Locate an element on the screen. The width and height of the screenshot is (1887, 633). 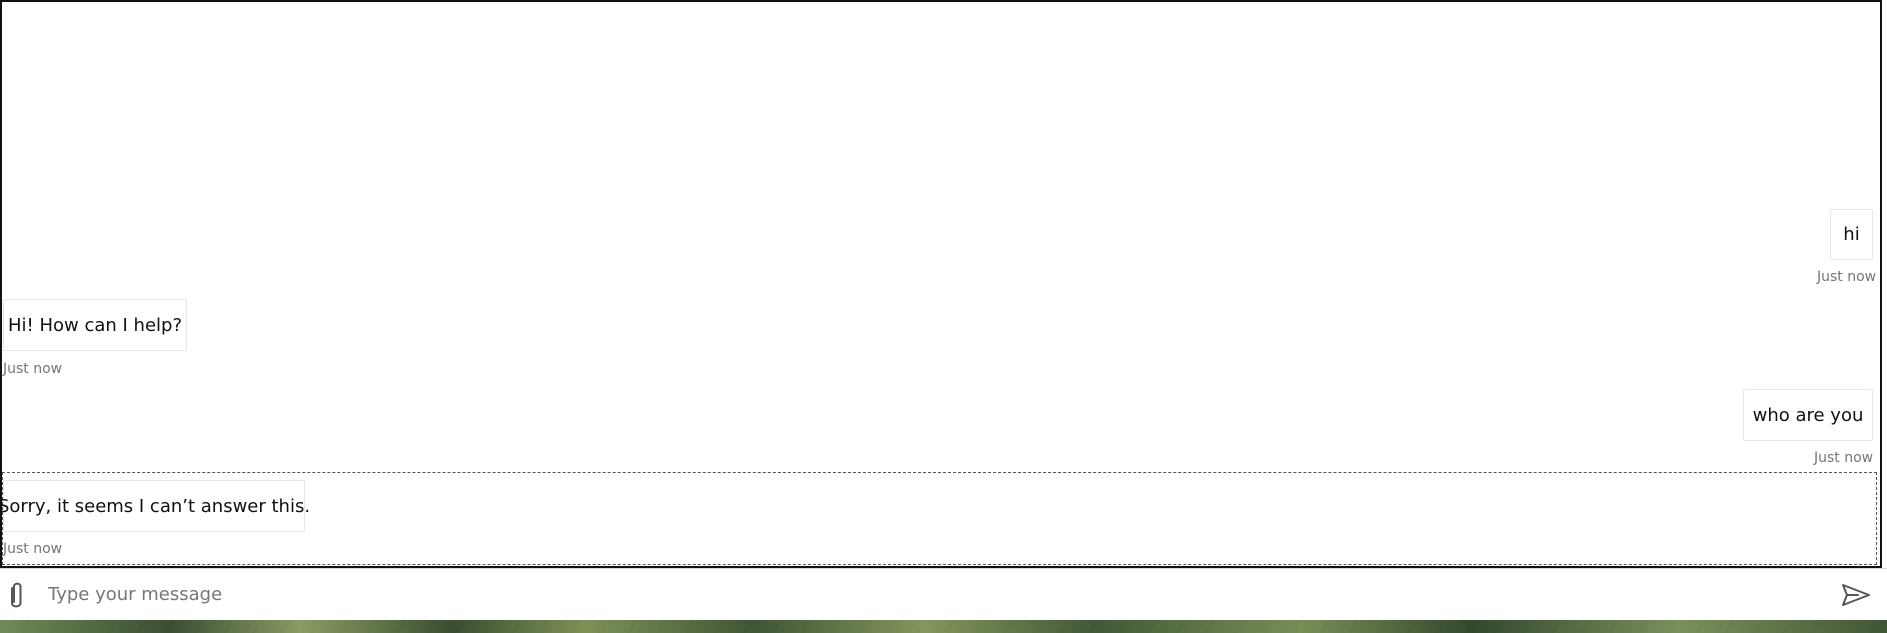
message-bubble: Hi! How can I help? is located at coordinates (95, 325).